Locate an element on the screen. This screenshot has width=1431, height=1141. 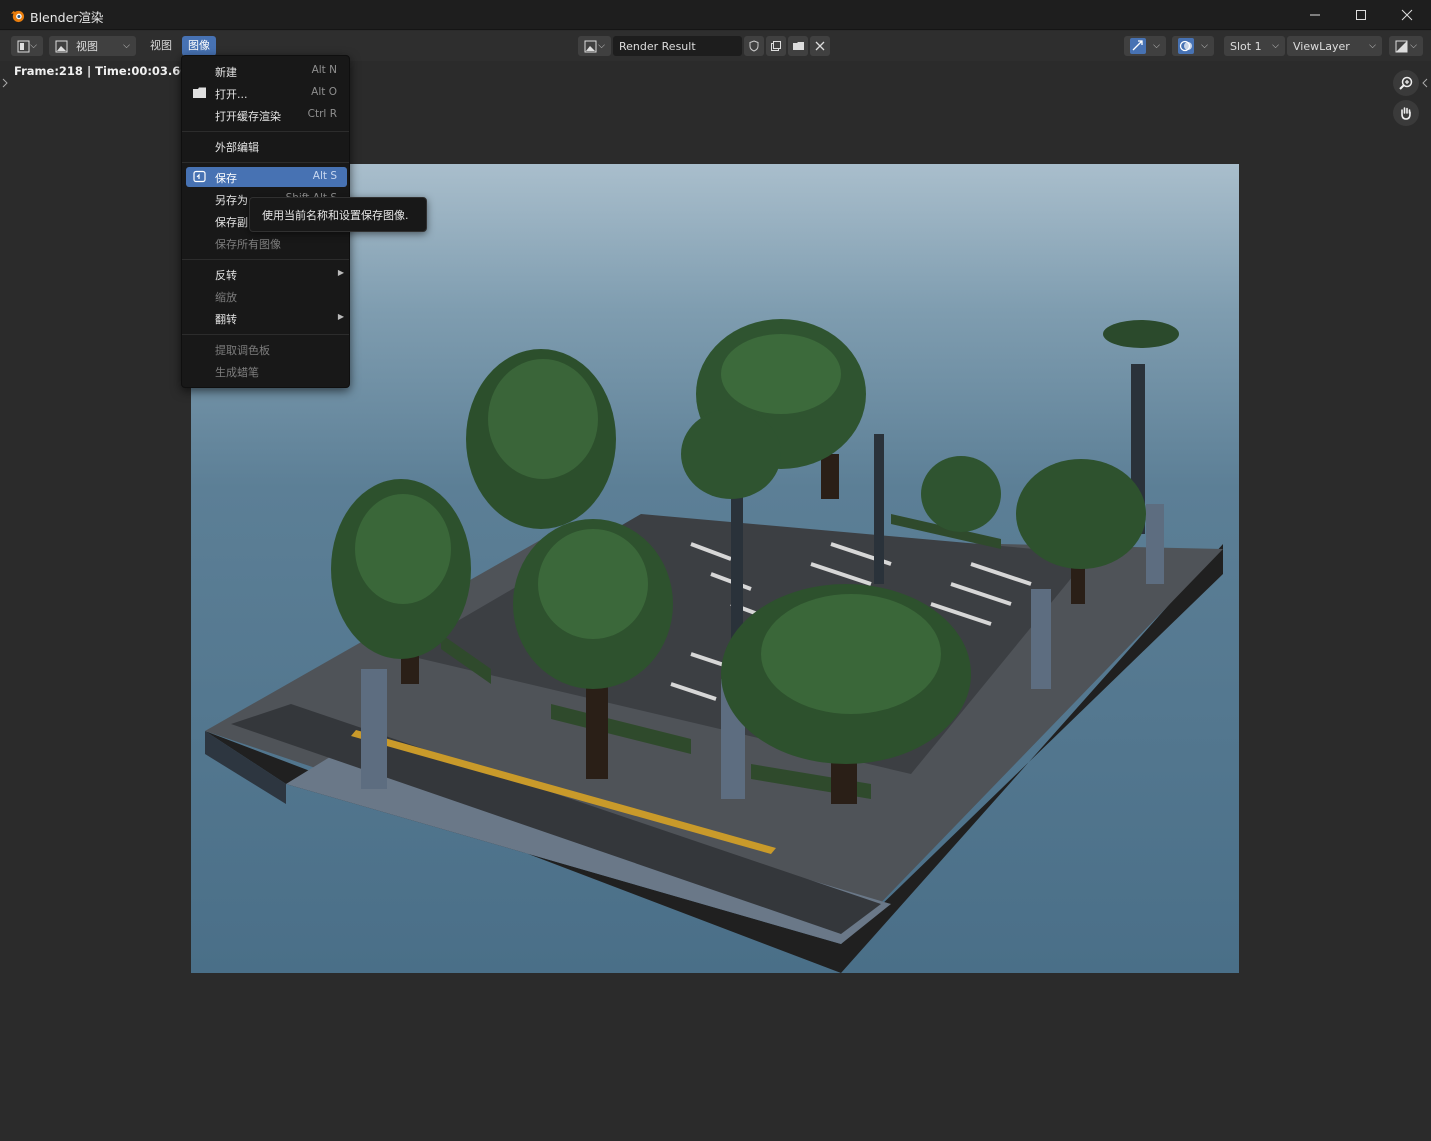
slot-label: Slot 1 is located at coordinates (1246, 46).